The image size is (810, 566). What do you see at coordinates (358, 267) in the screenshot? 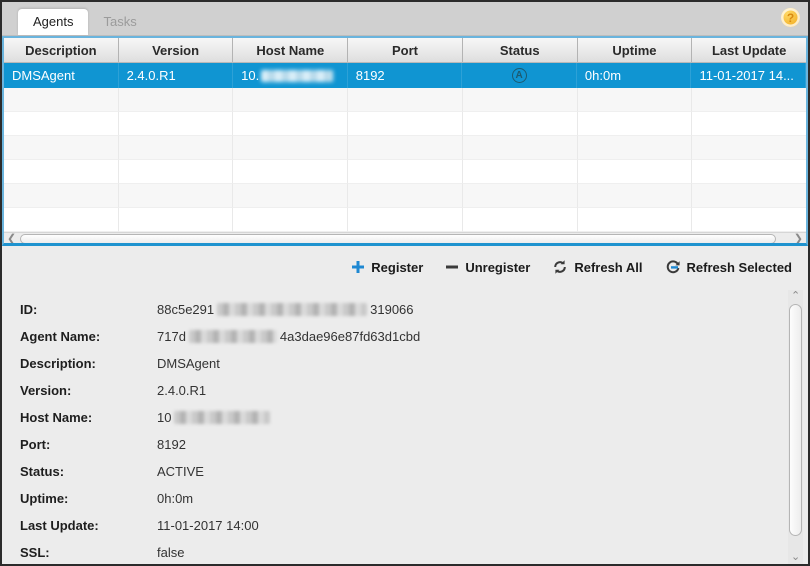
I see `plus-icon` at bounding box center [358, 267].